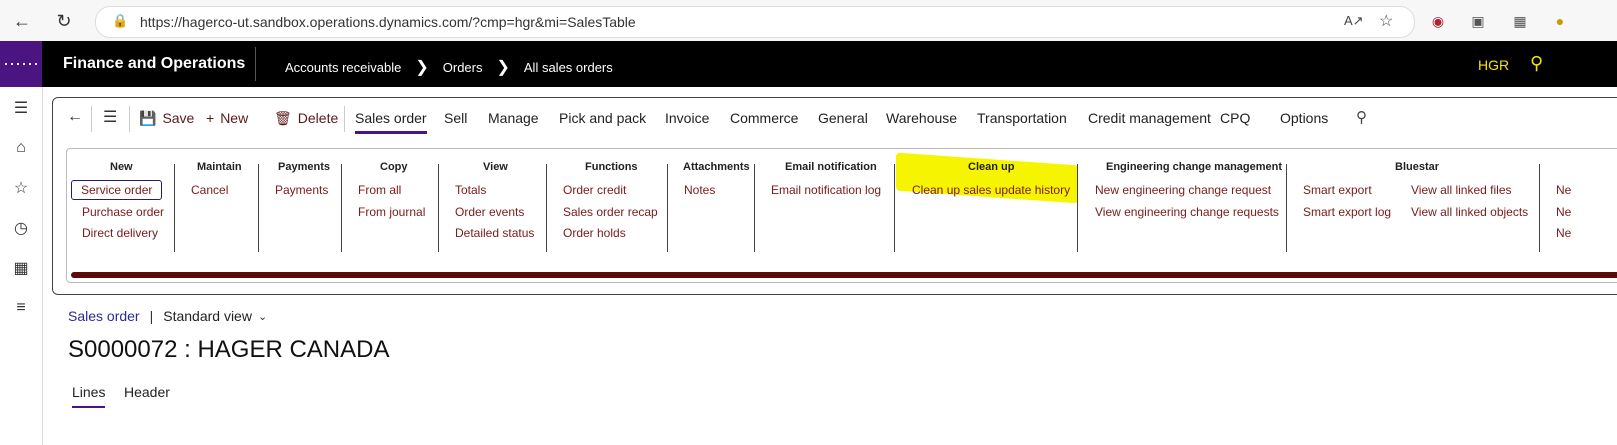 This screenshot has height=445, width=1617. Describe the element at coordinates (22, 21) in the screenshot. I see `back-arrow-icon: ←` at that location.